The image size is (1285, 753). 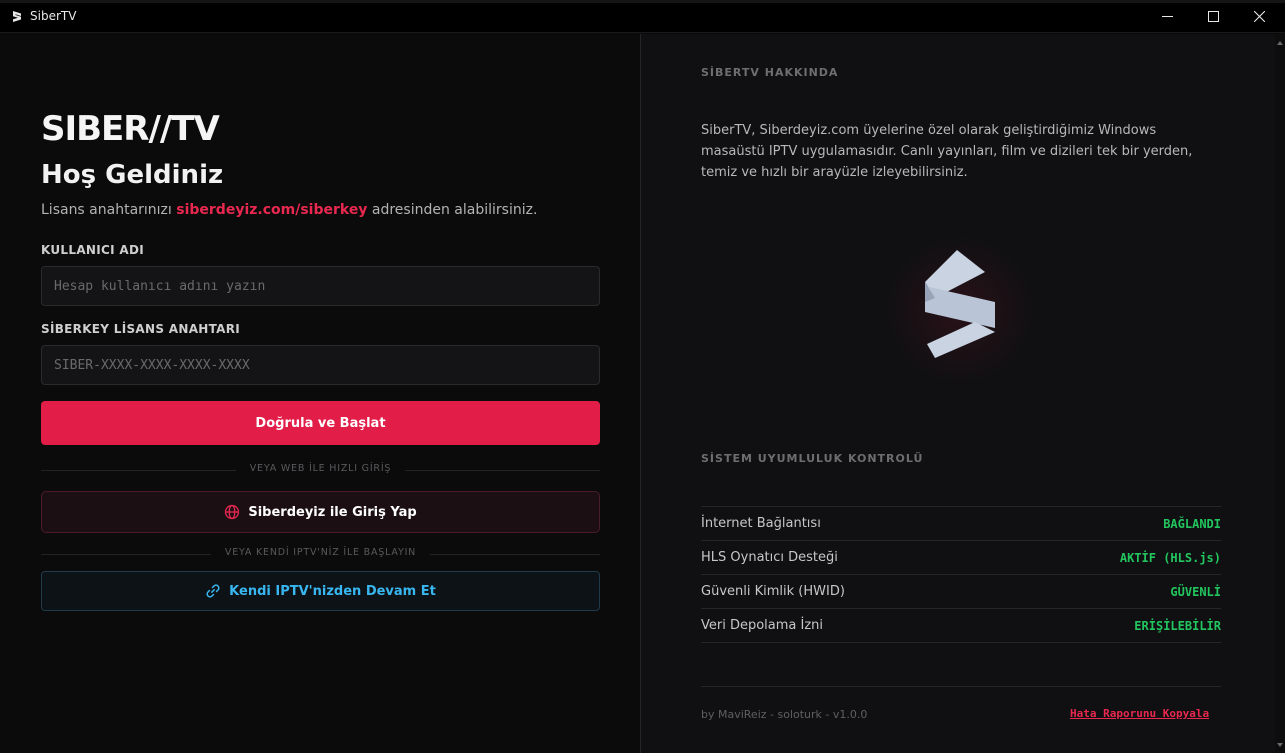 What do you see at coordinates (769, 557) in the screenshot?
I see `system-check-label: HLS Oynatıcı Desteği` at bounding box center [769, 557].